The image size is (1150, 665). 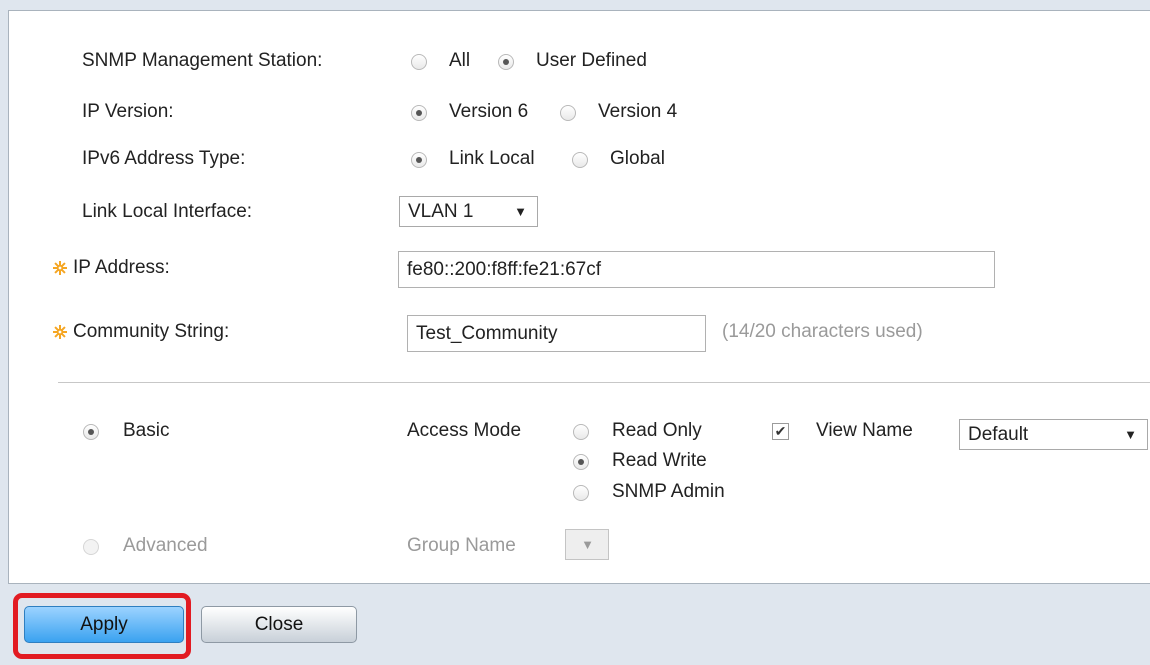 I want to click on ip-version-6-radio, so click(x=419, y=113).